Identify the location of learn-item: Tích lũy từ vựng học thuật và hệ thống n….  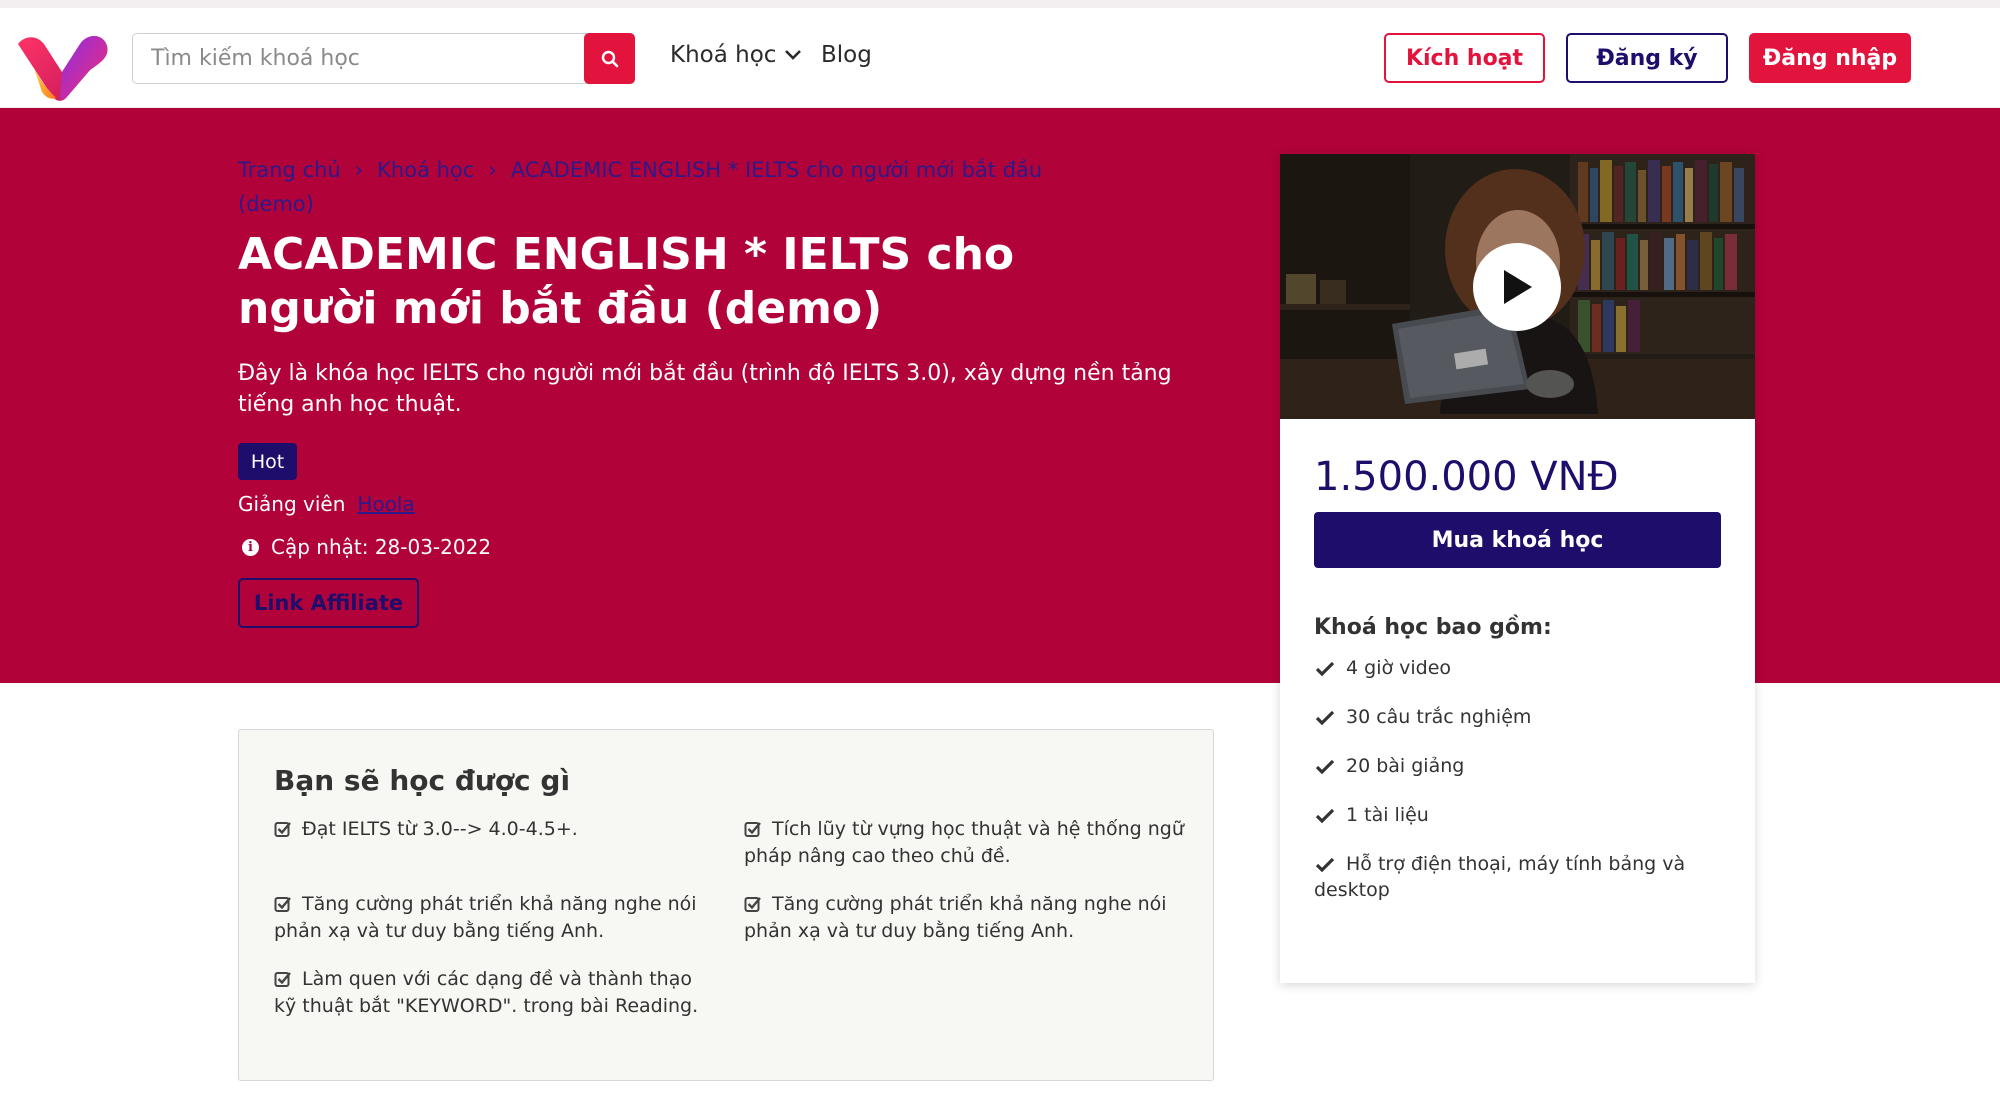
(964, 843).